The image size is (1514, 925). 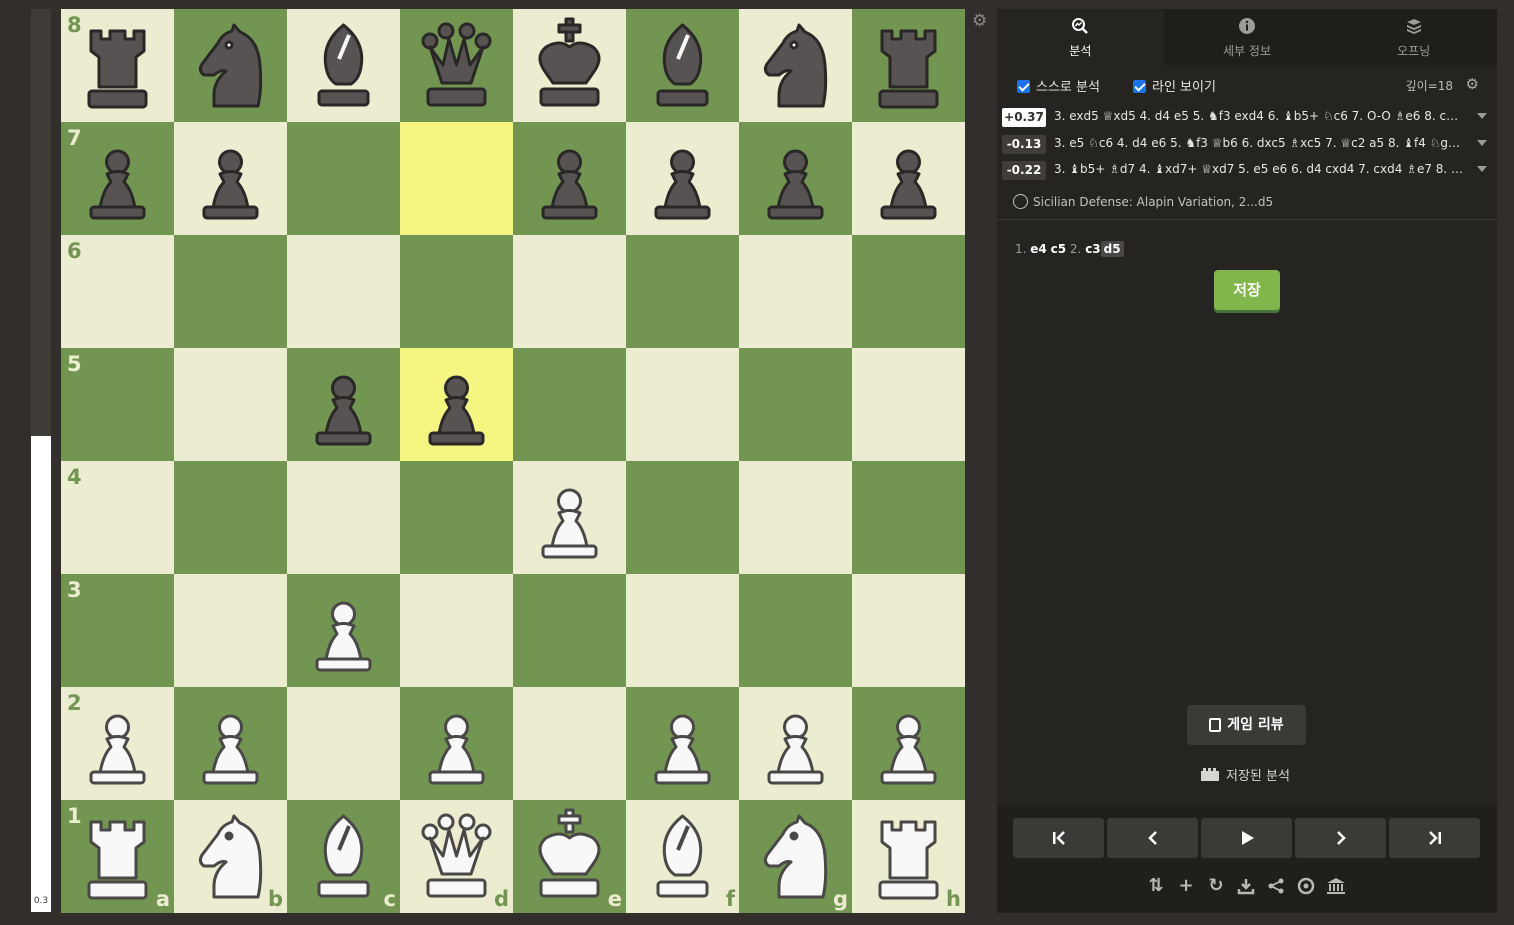 I want to click on square-a5: 5, so click(x=117, y=404).